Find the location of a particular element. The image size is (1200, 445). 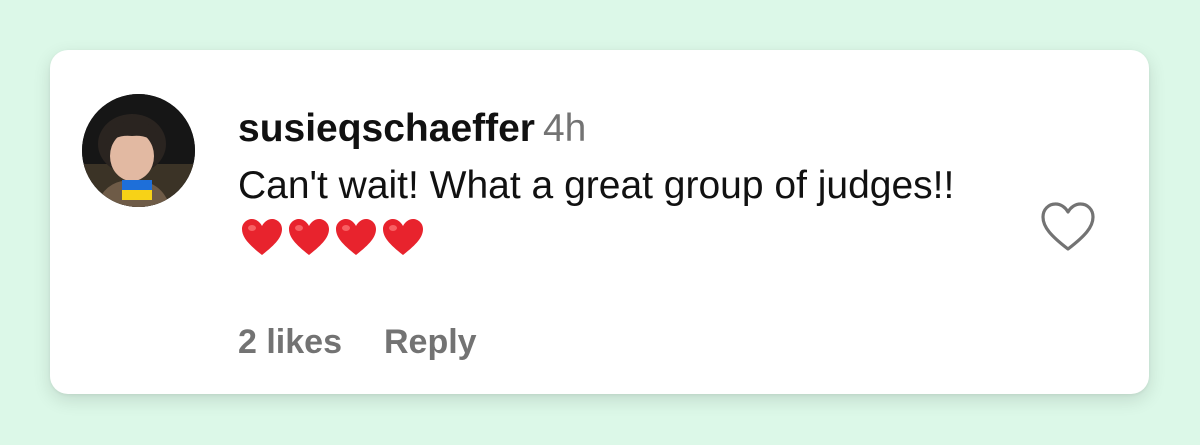

heart-outline-icon is located at coordinates (1068, 226).